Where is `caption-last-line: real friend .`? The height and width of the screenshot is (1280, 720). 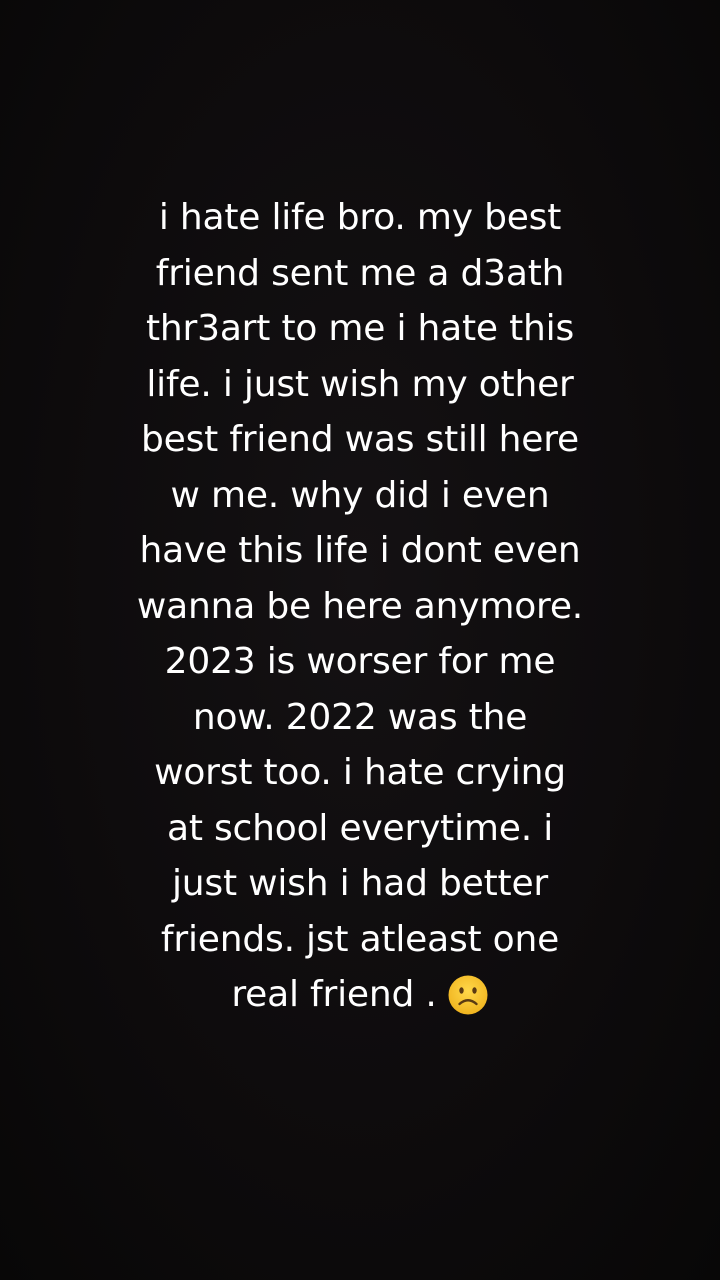
caption-last-line: real friend . is located at coordinates (359, 995).